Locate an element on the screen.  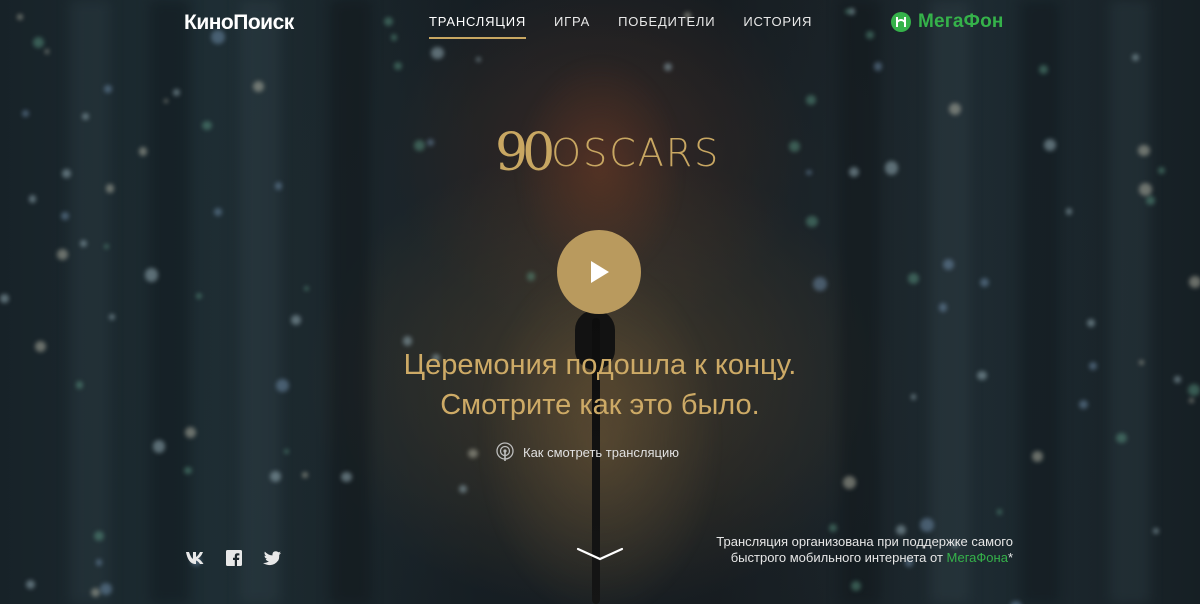
play-icon is located at coordinates (600, 272).